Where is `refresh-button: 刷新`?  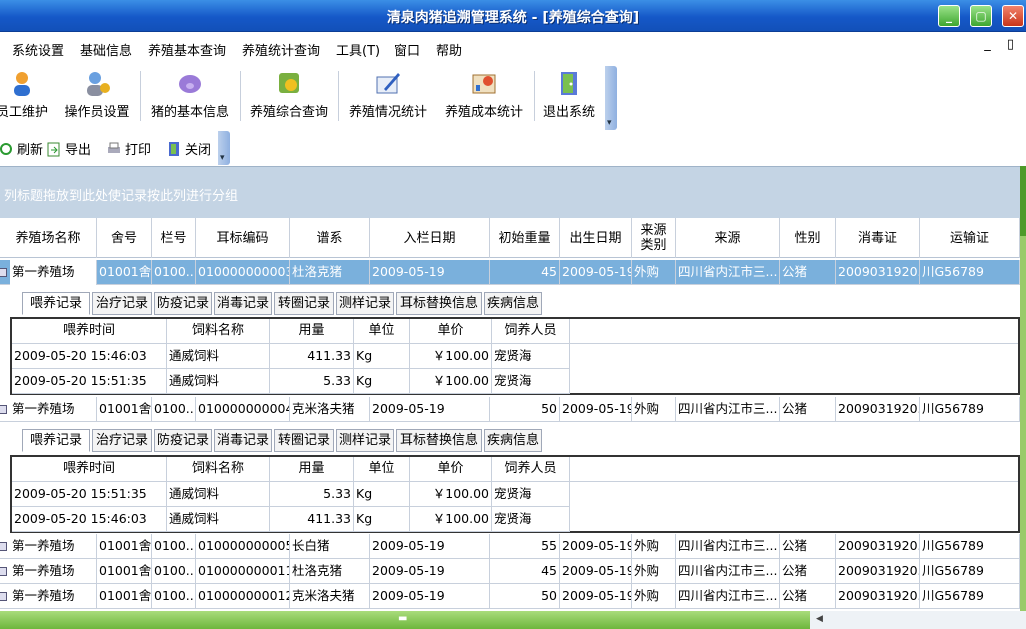
refresh-button: 刷新 is located at coordinates (21, 148).